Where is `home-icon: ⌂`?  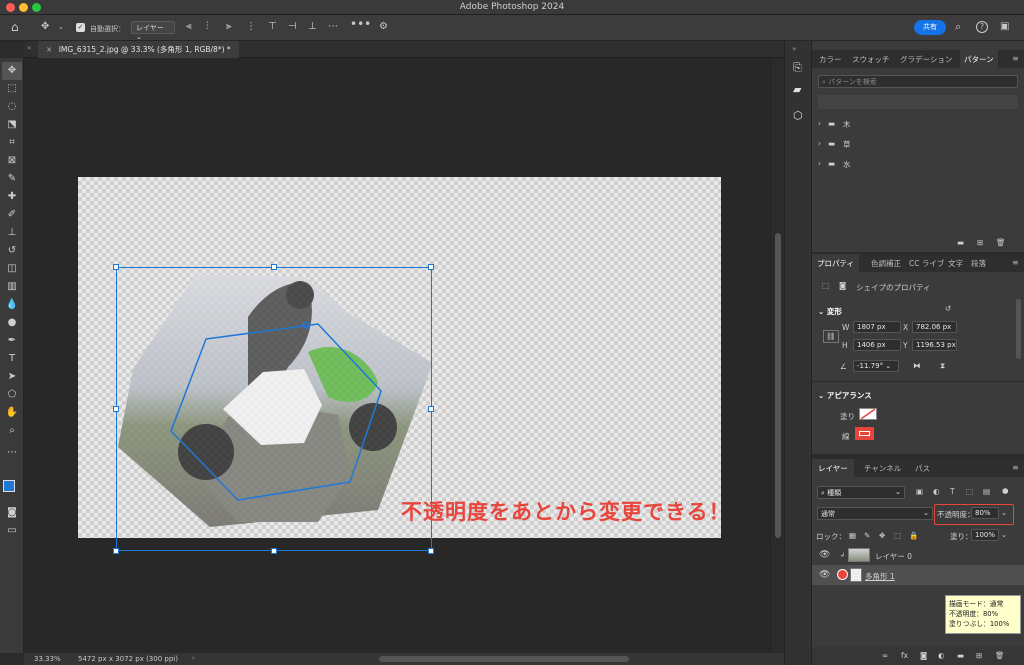
home-icon: ⌂ is located at coordinates (15, 27).